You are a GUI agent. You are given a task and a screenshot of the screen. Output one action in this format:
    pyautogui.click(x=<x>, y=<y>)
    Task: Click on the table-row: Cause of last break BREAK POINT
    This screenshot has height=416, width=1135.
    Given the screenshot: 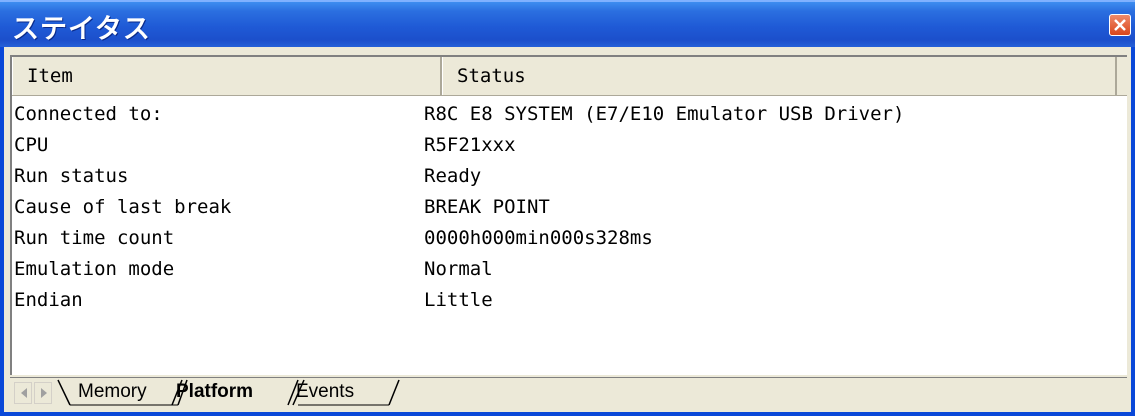 What is the action you would take?
    pyautogui.click(x=569, y=207)
    